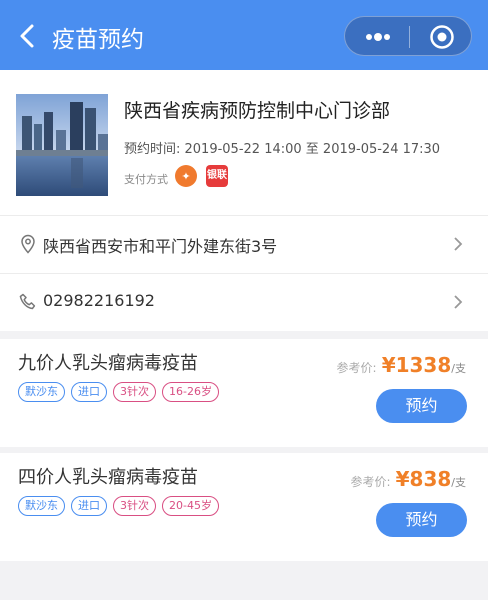  I want to click on unionpay-icon: 银联, so click(217, 176).